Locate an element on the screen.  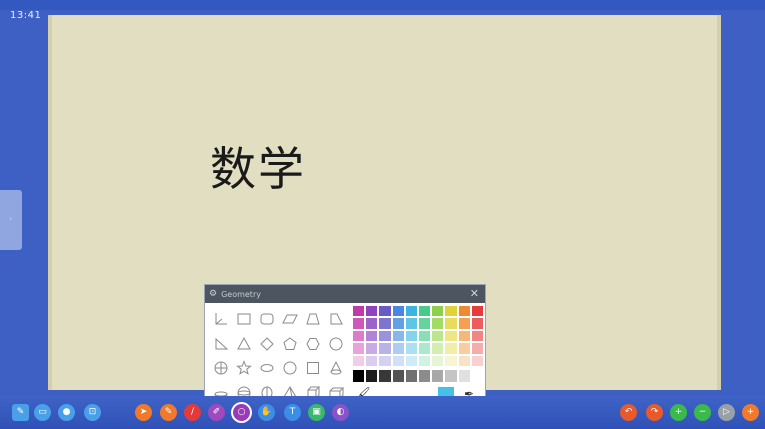
cross-icon is located at coordinates (221, 368).